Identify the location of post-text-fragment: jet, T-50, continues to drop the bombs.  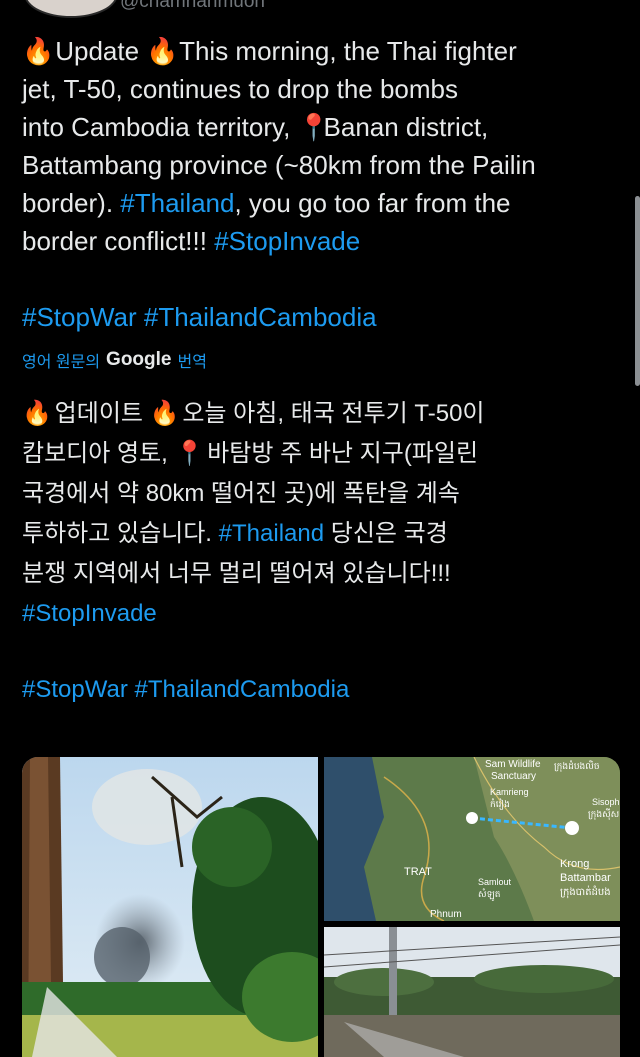
(240, 89).